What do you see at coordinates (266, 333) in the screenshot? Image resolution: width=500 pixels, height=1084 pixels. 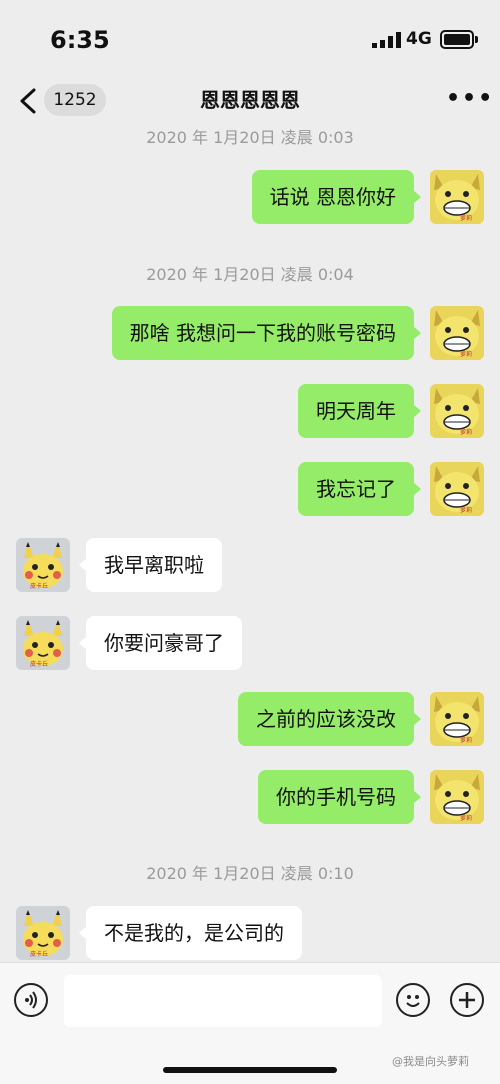 I see `message-bubble-sent: 那啥 我想问一下我的账号密码` at bounding box center [266, 333].